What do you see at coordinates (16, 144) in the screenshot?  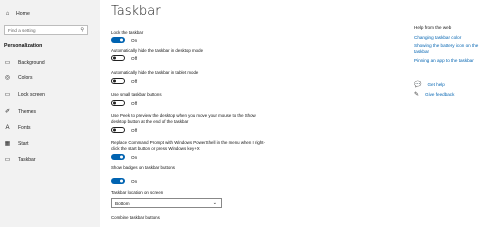 I see `sidebar-item-start: ▦ Start` at bounding box center [16, 144].